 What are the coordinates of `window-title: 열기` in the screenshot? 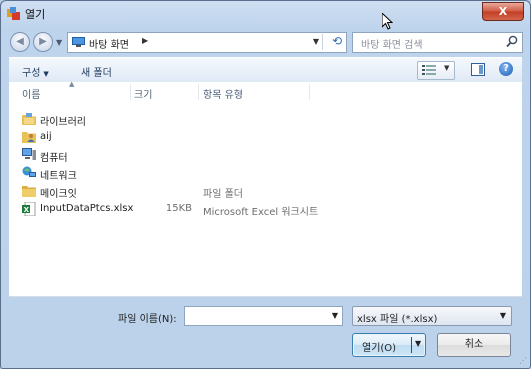 It's located at (35, 14).